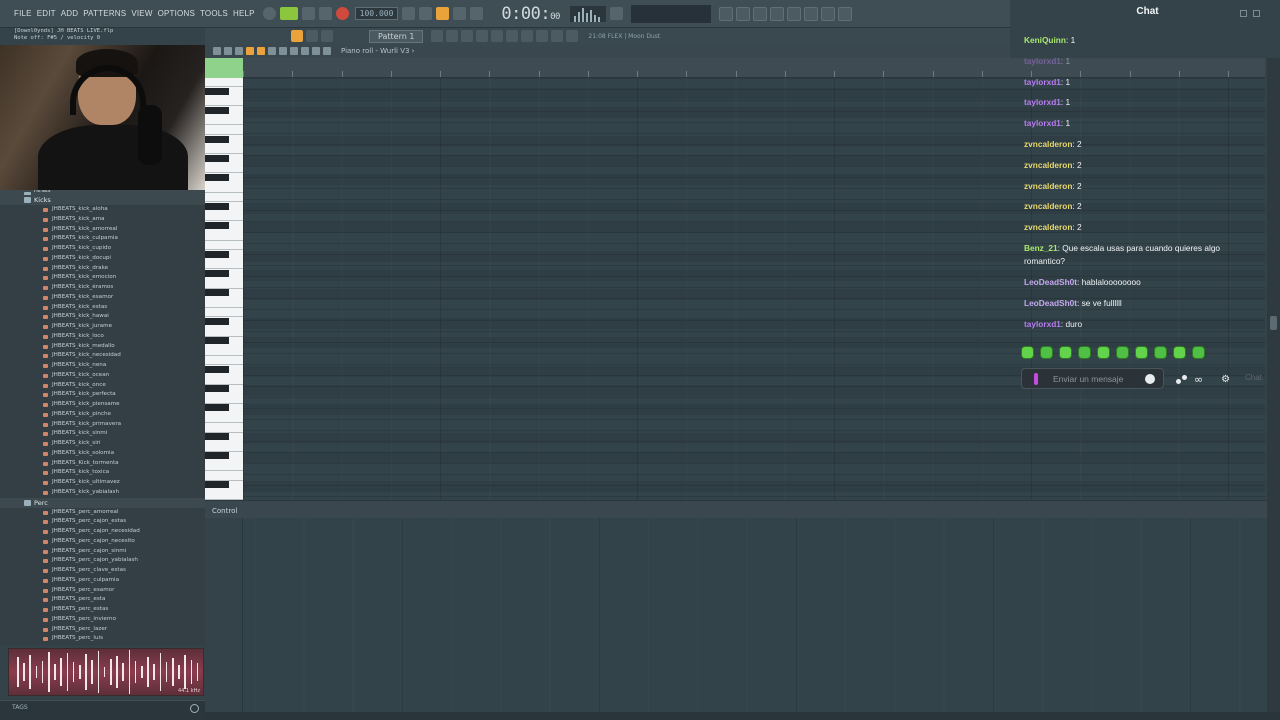 The width and height of the screenshot is (1280, 720). Describe the element at coordinates (102, 337) in the screenshot. I see `browser-file-item: JHBEATS_kick_loco` at that location.